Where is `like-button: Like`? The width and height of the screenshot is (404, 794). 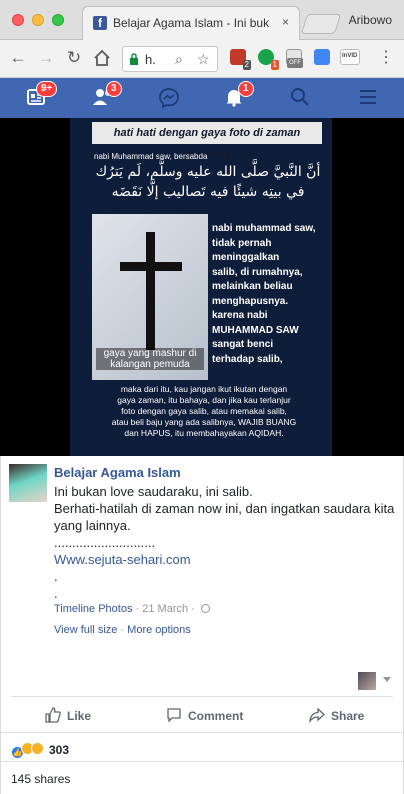
like-button: Like is located at coordinates (68, 715).